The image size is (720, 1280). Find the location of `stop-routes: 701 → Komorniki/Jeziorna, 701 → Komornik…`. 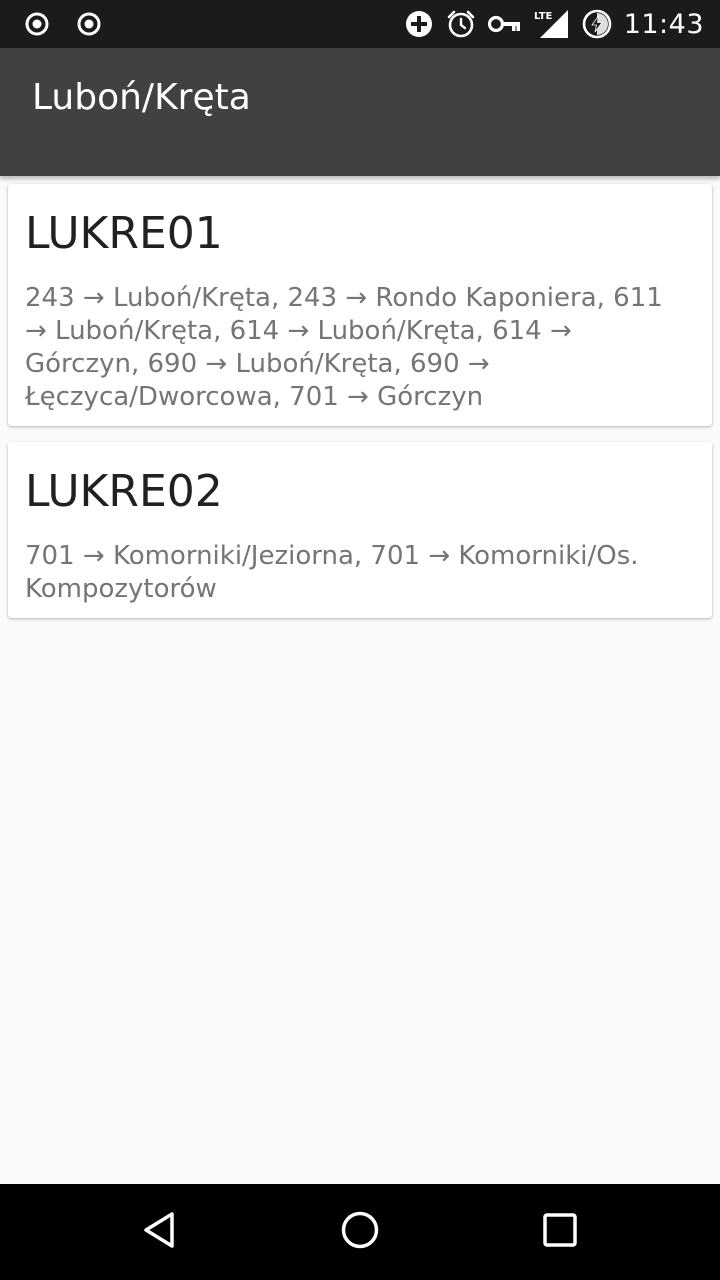

stop-routes: 701 → Komorniki/Jeziorna, 701 → Komornik… is located at coordinates (332, 572).